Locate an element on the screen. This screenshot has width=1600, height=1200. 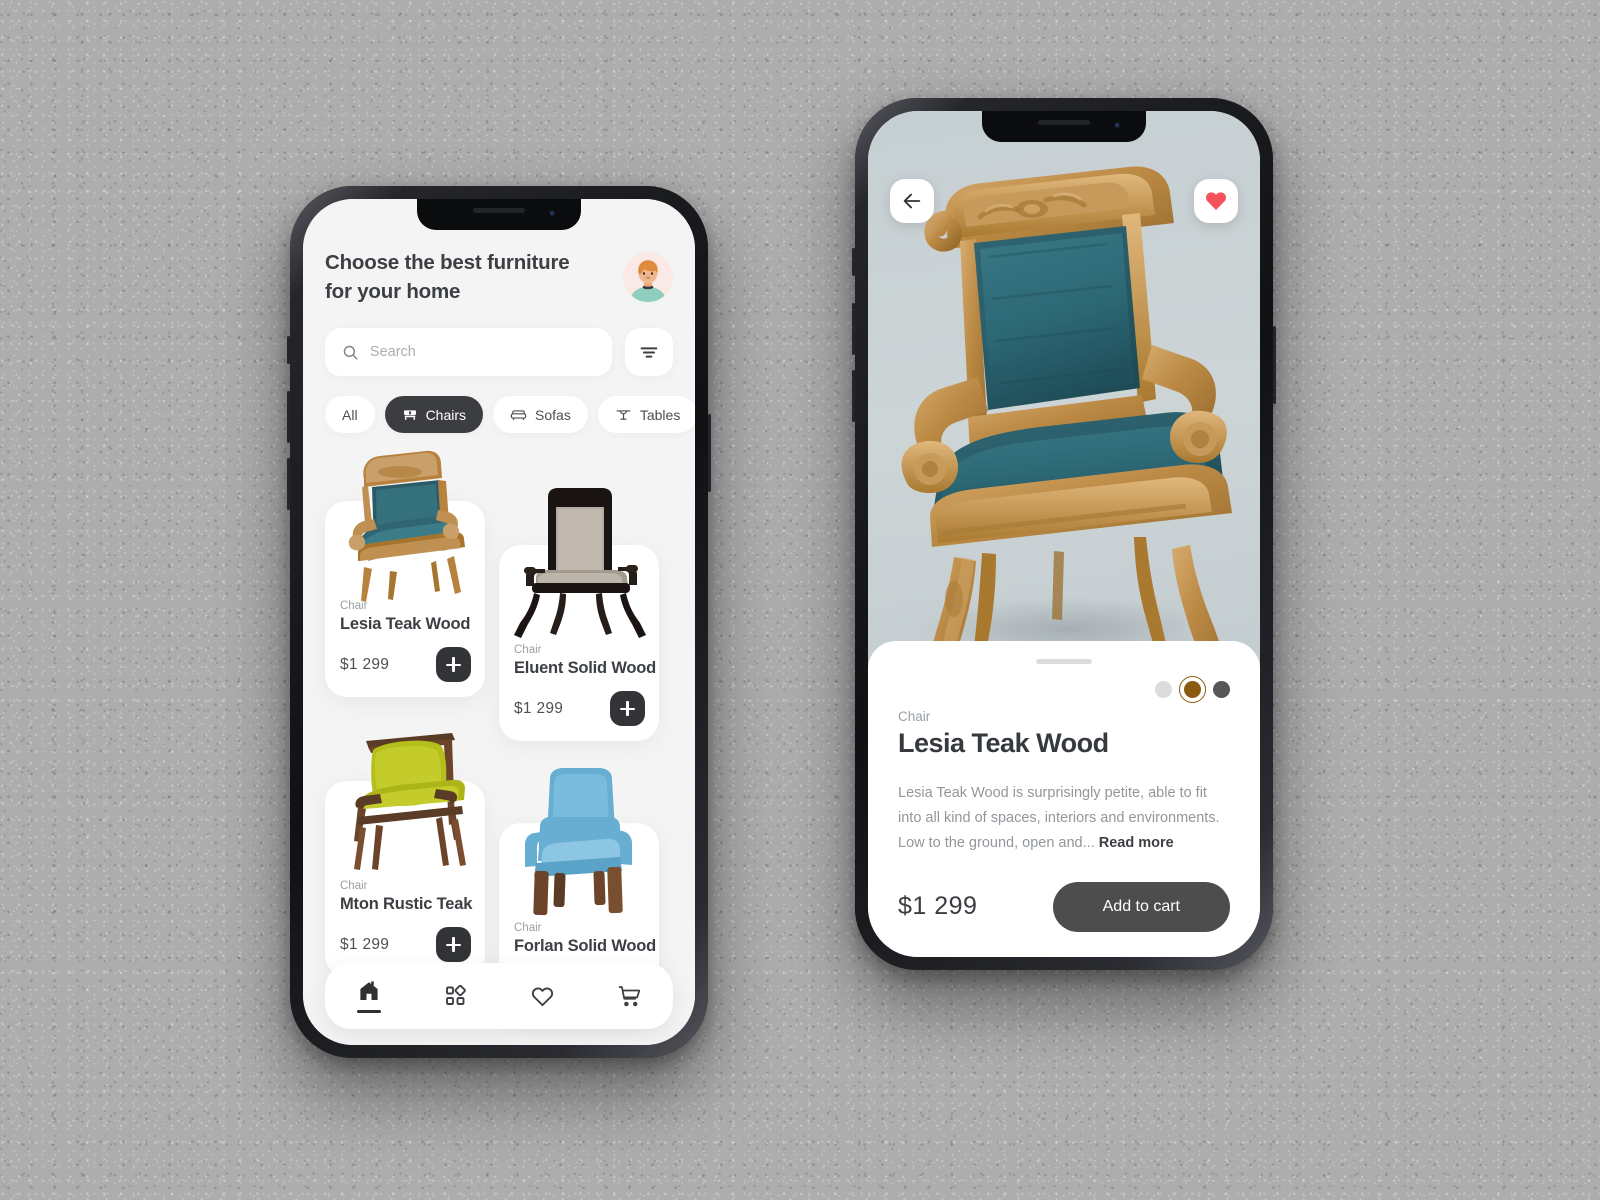
chip-chairs: Chairs is located at coordinates (434, 415).